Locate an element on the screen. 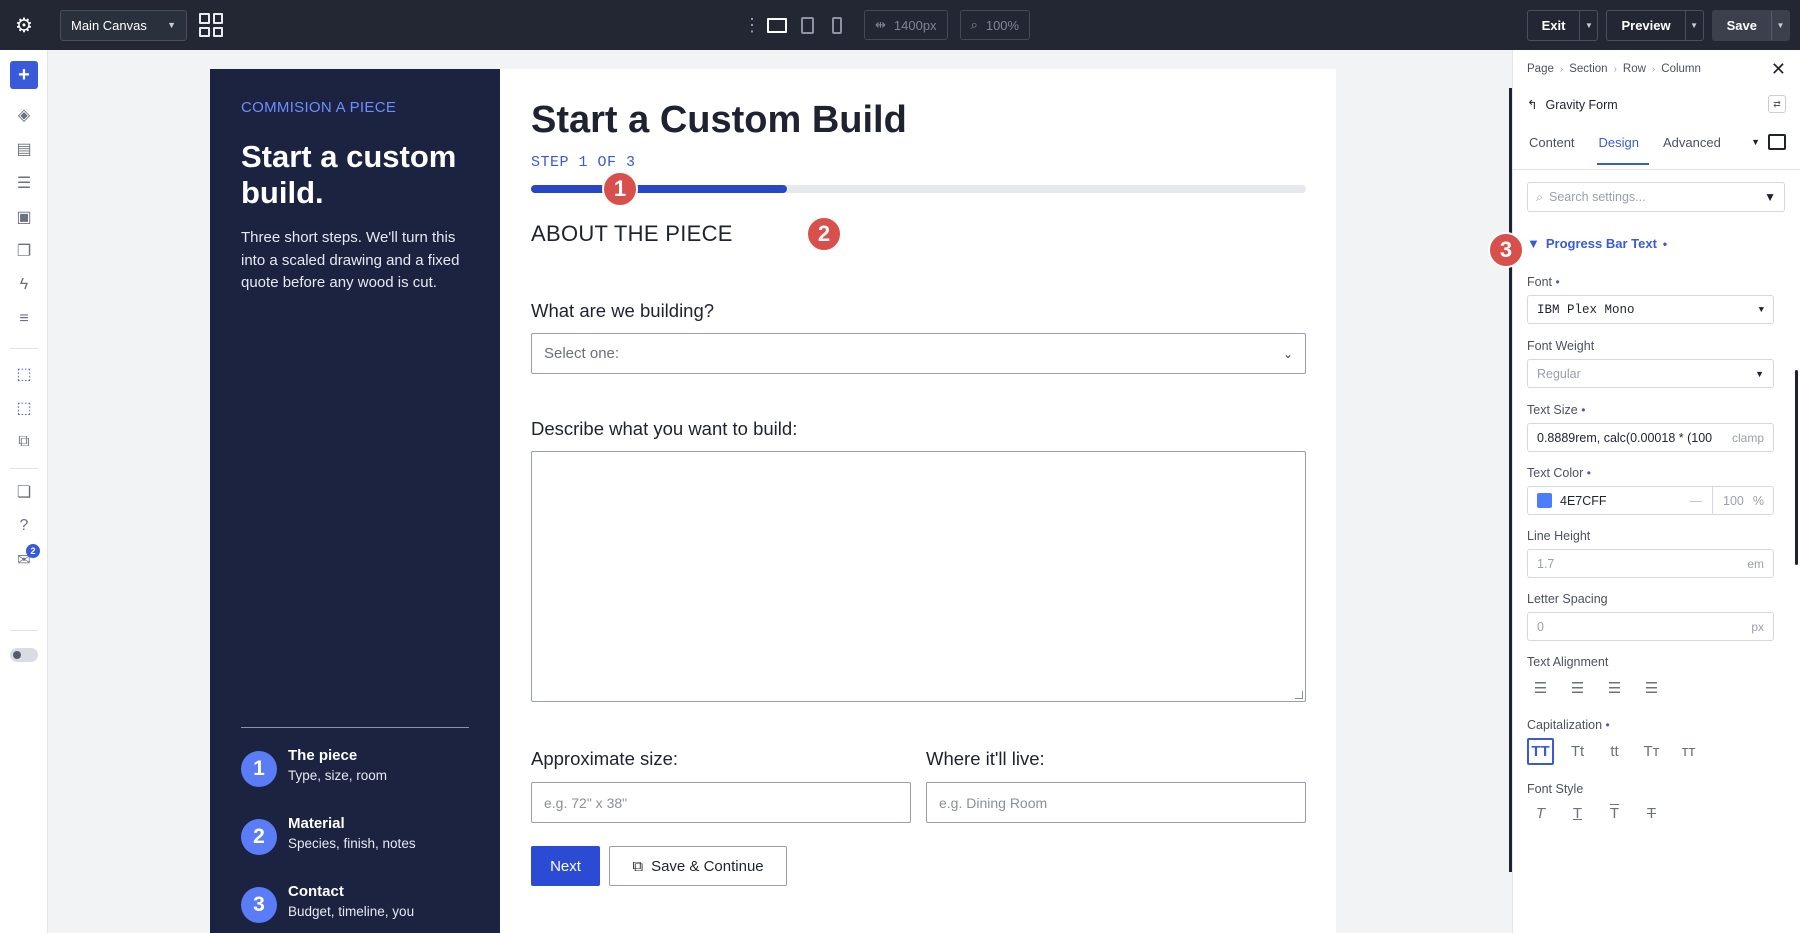  lowercase-option: tt is located at coordinates (1614, 751).